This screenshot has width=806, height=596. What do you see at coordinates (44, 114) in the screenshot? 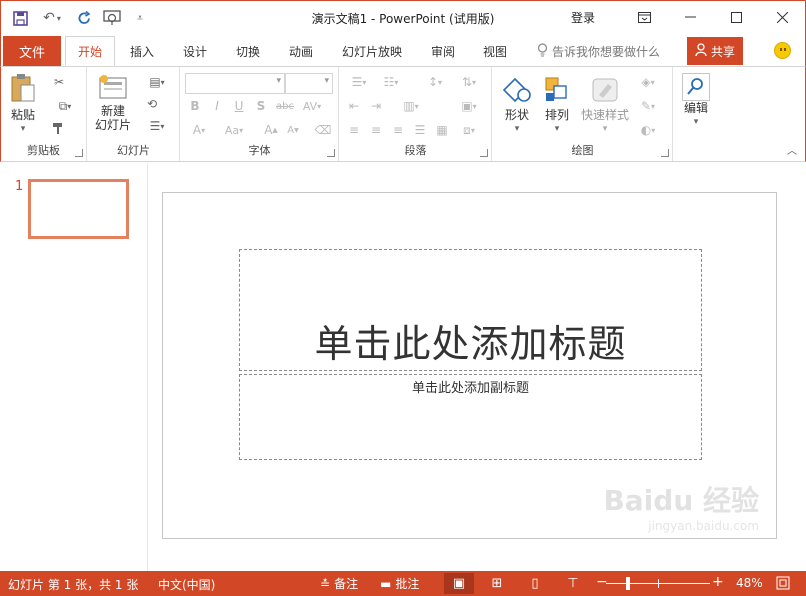
I see `group-clipboard: 粘贴 ▾ ✂ ⧉ ▾ 剪贴板` at bounding box center [44, 114].